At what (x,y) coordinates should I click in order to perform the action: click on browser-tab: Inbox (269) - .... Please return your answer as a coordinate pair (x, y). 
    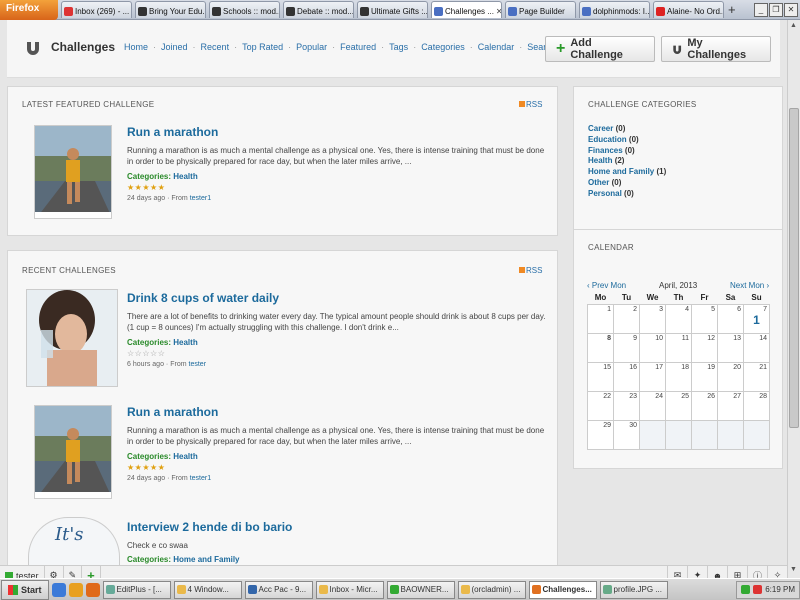
    Looking at the image, I should click on (96, 9).